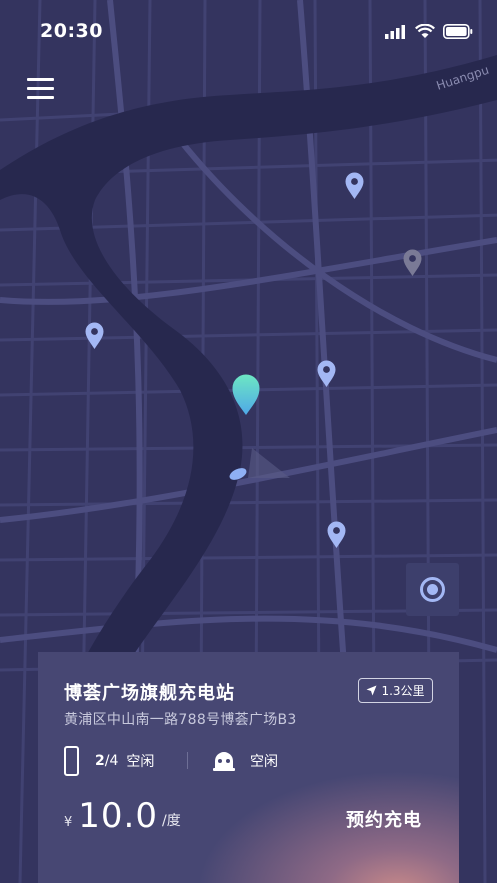 The image size is (497, 883). I want to click on menu-icon-line-top, so click(40, 79).